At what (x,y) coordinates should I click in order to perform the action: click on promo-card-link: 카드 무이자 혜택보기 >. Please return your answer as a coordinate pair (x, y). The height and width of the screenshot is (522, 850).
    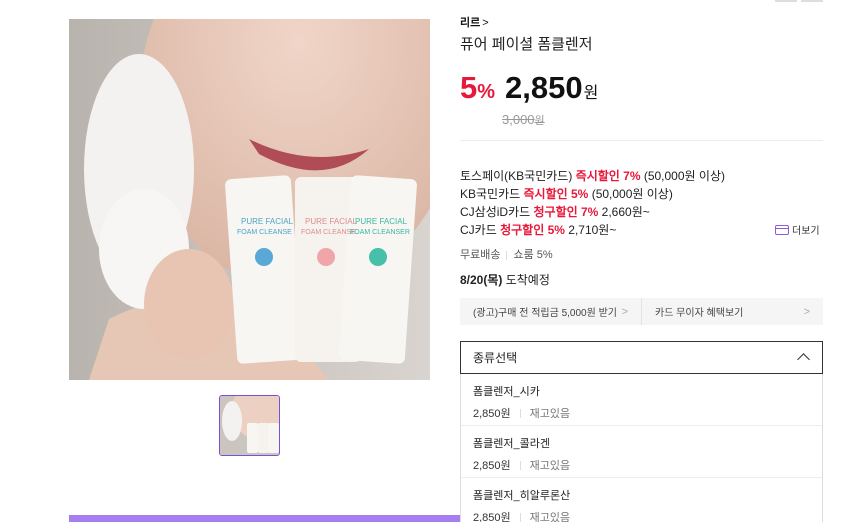
    Looking at the image, I should click on (732, 311).